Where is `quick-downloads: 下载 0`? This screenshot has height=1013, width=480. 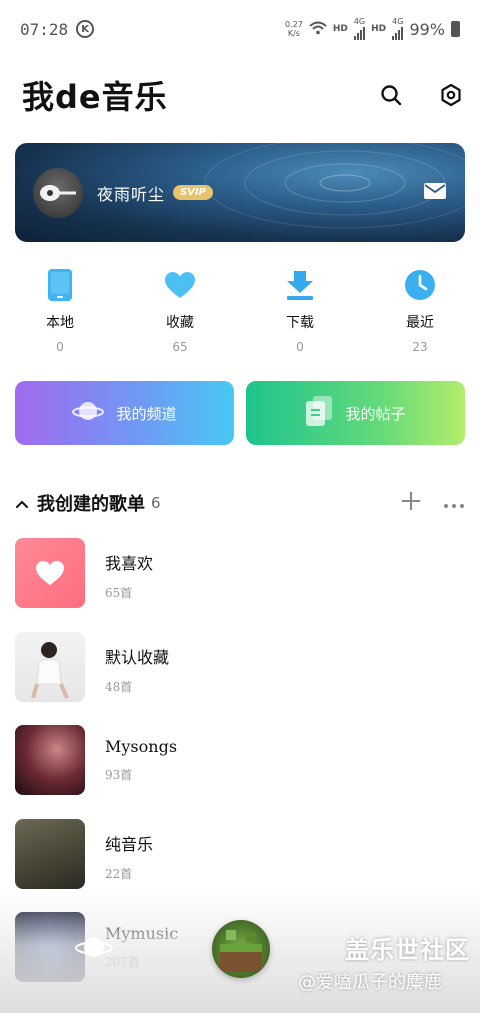
quick-downloads: 下载 0 is located at coordinates (300, 316).